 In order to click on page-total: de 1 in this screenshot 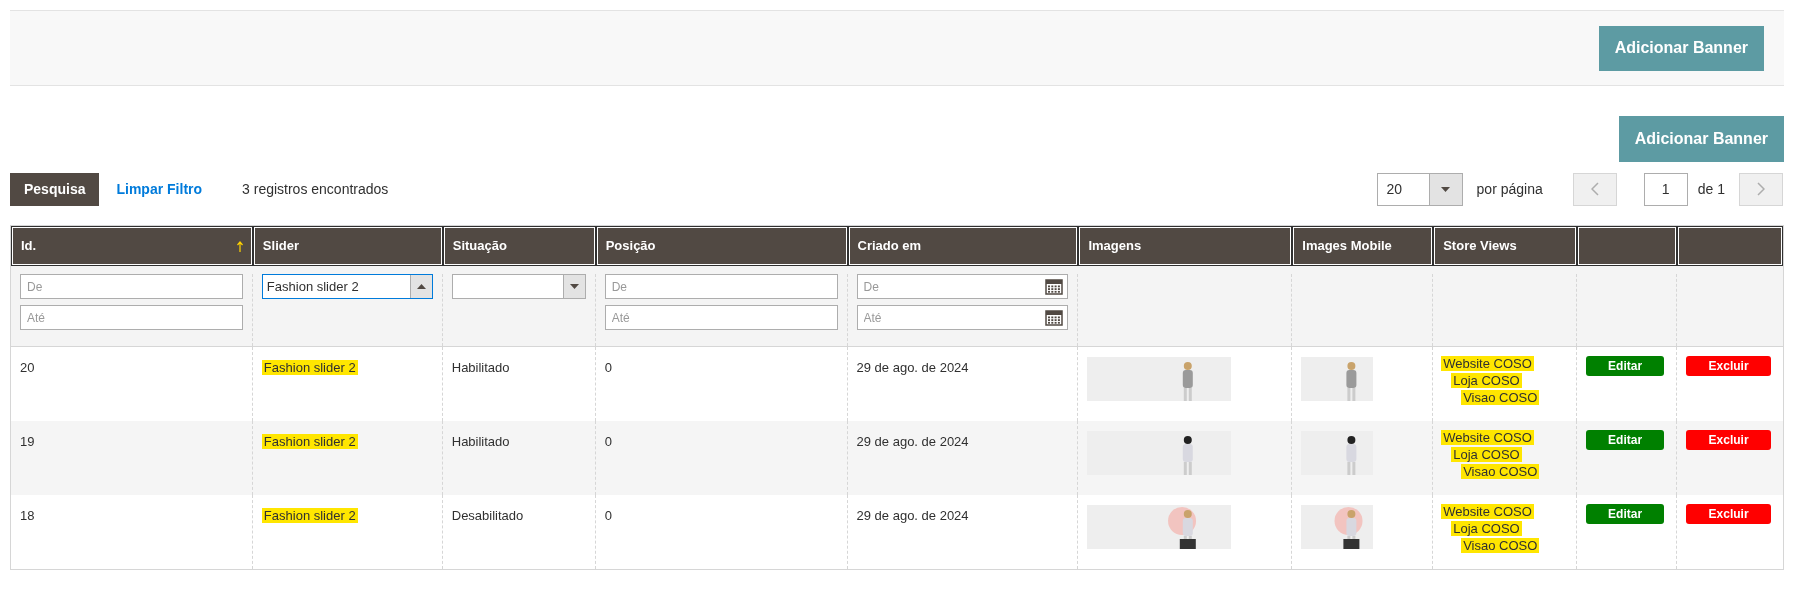, I will do `click(1711, 189)`.